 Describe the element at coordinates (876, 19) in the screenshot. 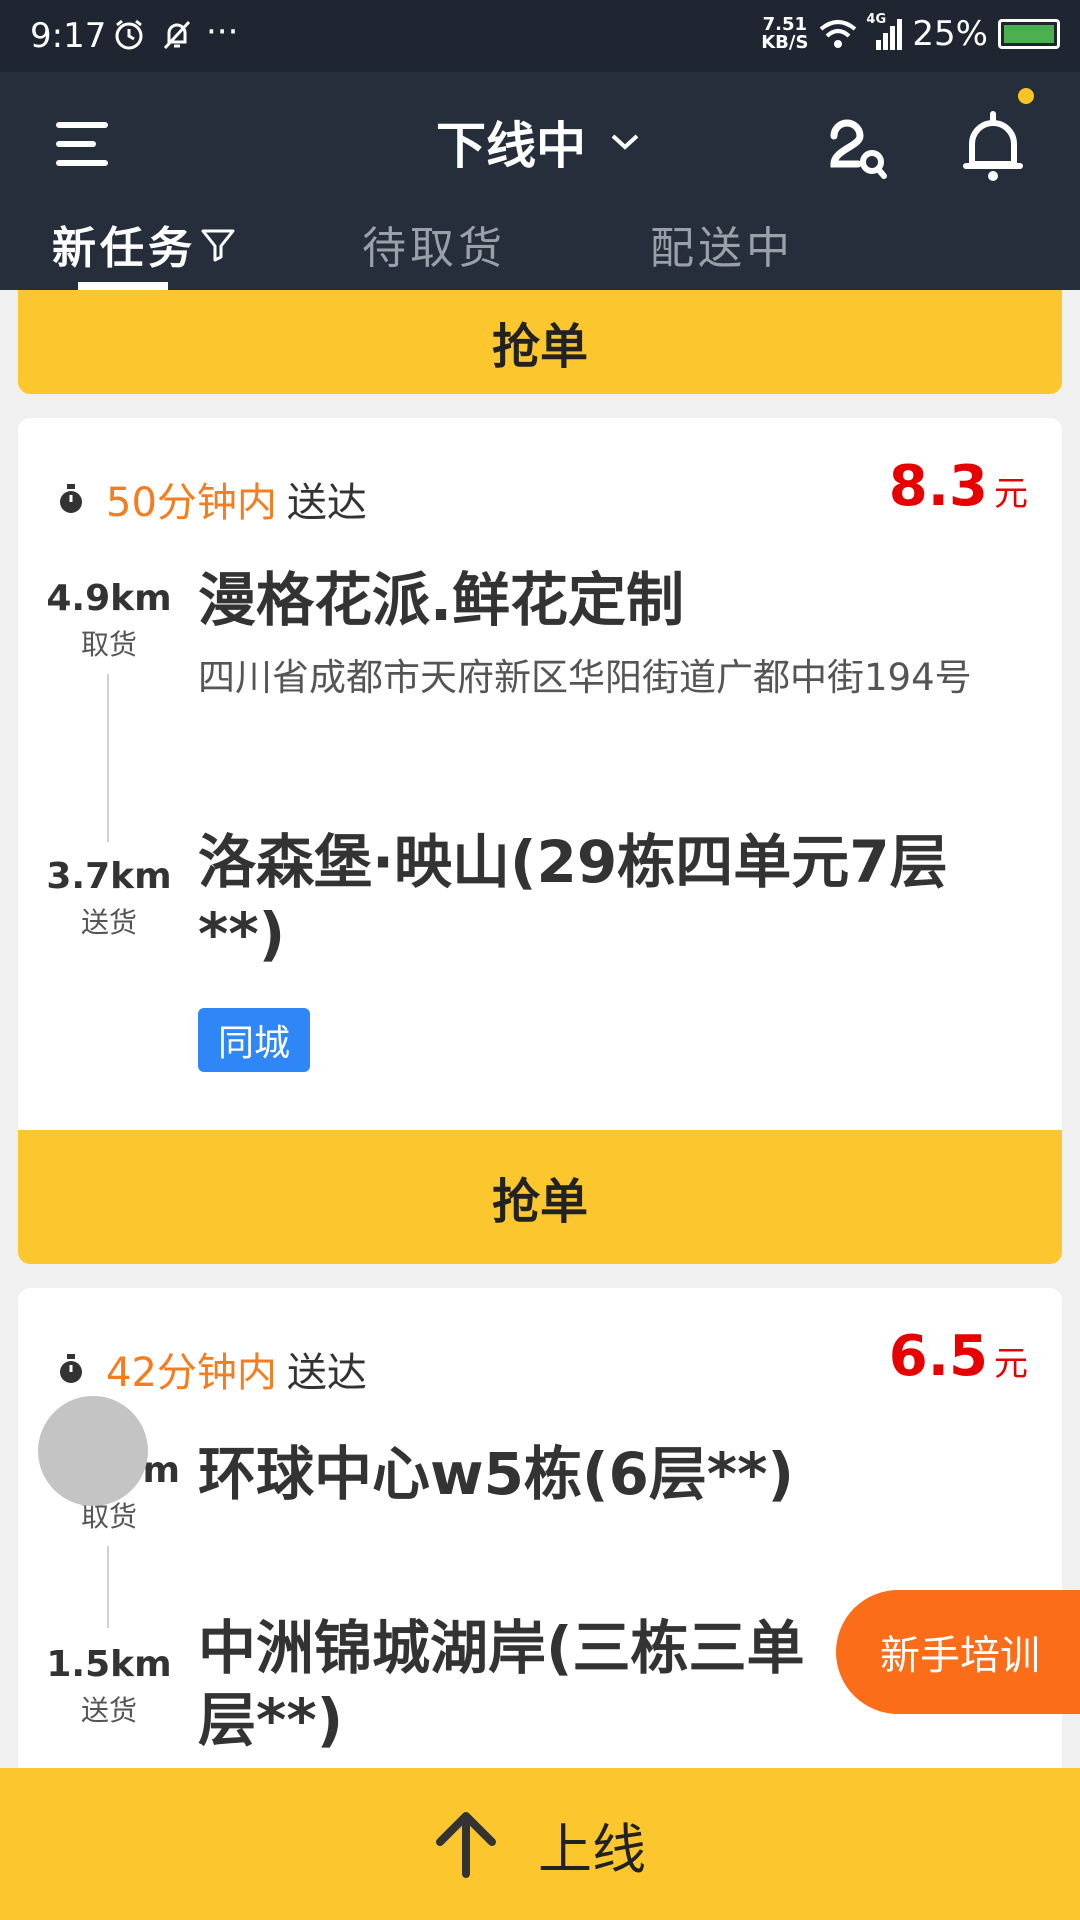

I see `network-type: 4G` at that location.